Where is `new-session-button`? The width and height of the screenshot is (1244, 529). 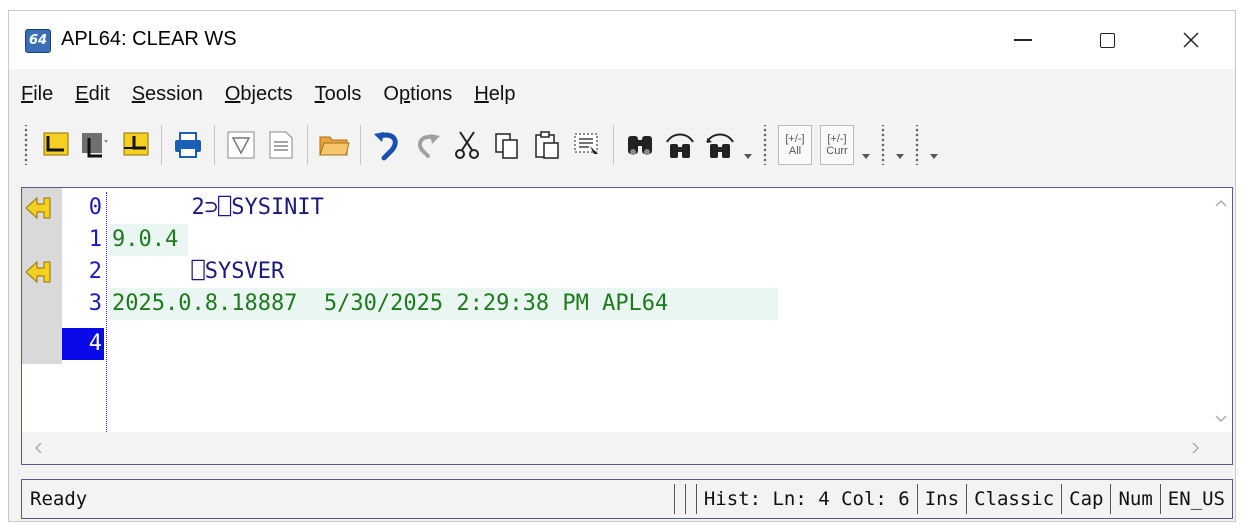 new-session-button is located at coordinates (55, 145).